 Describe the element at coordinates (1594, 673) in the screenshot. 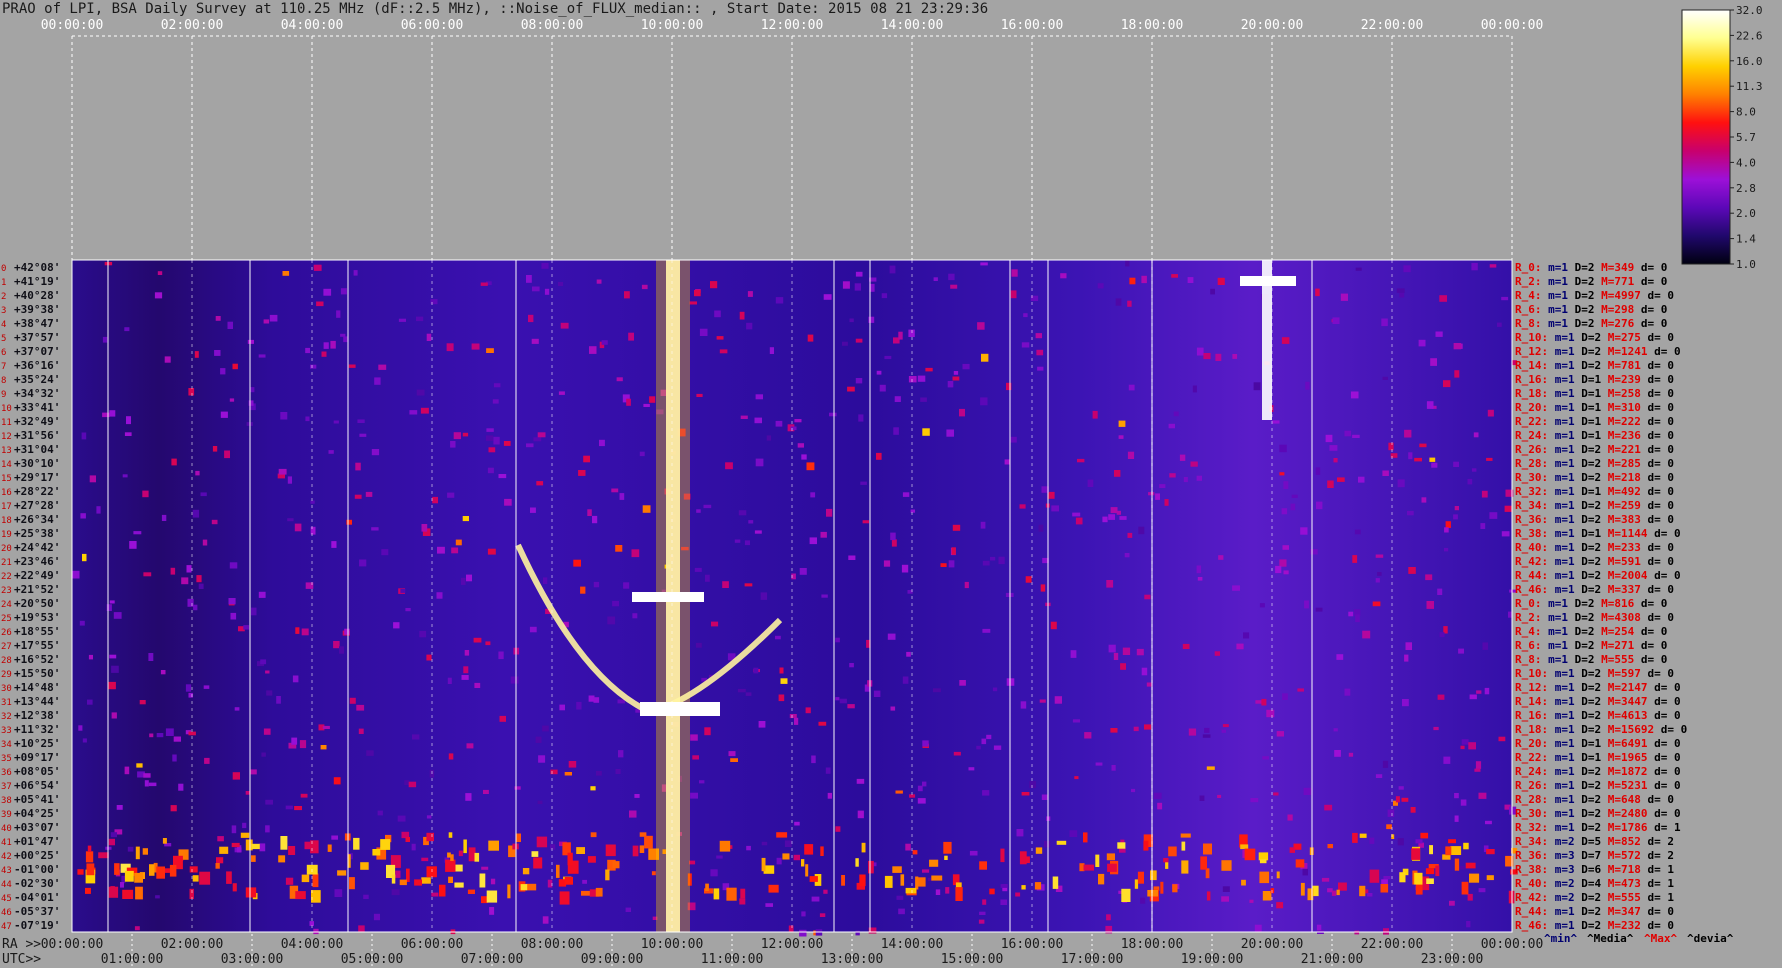

I see `ray-stat-row: R_10: m=1 D=2 M=597 d= 0` at that location.